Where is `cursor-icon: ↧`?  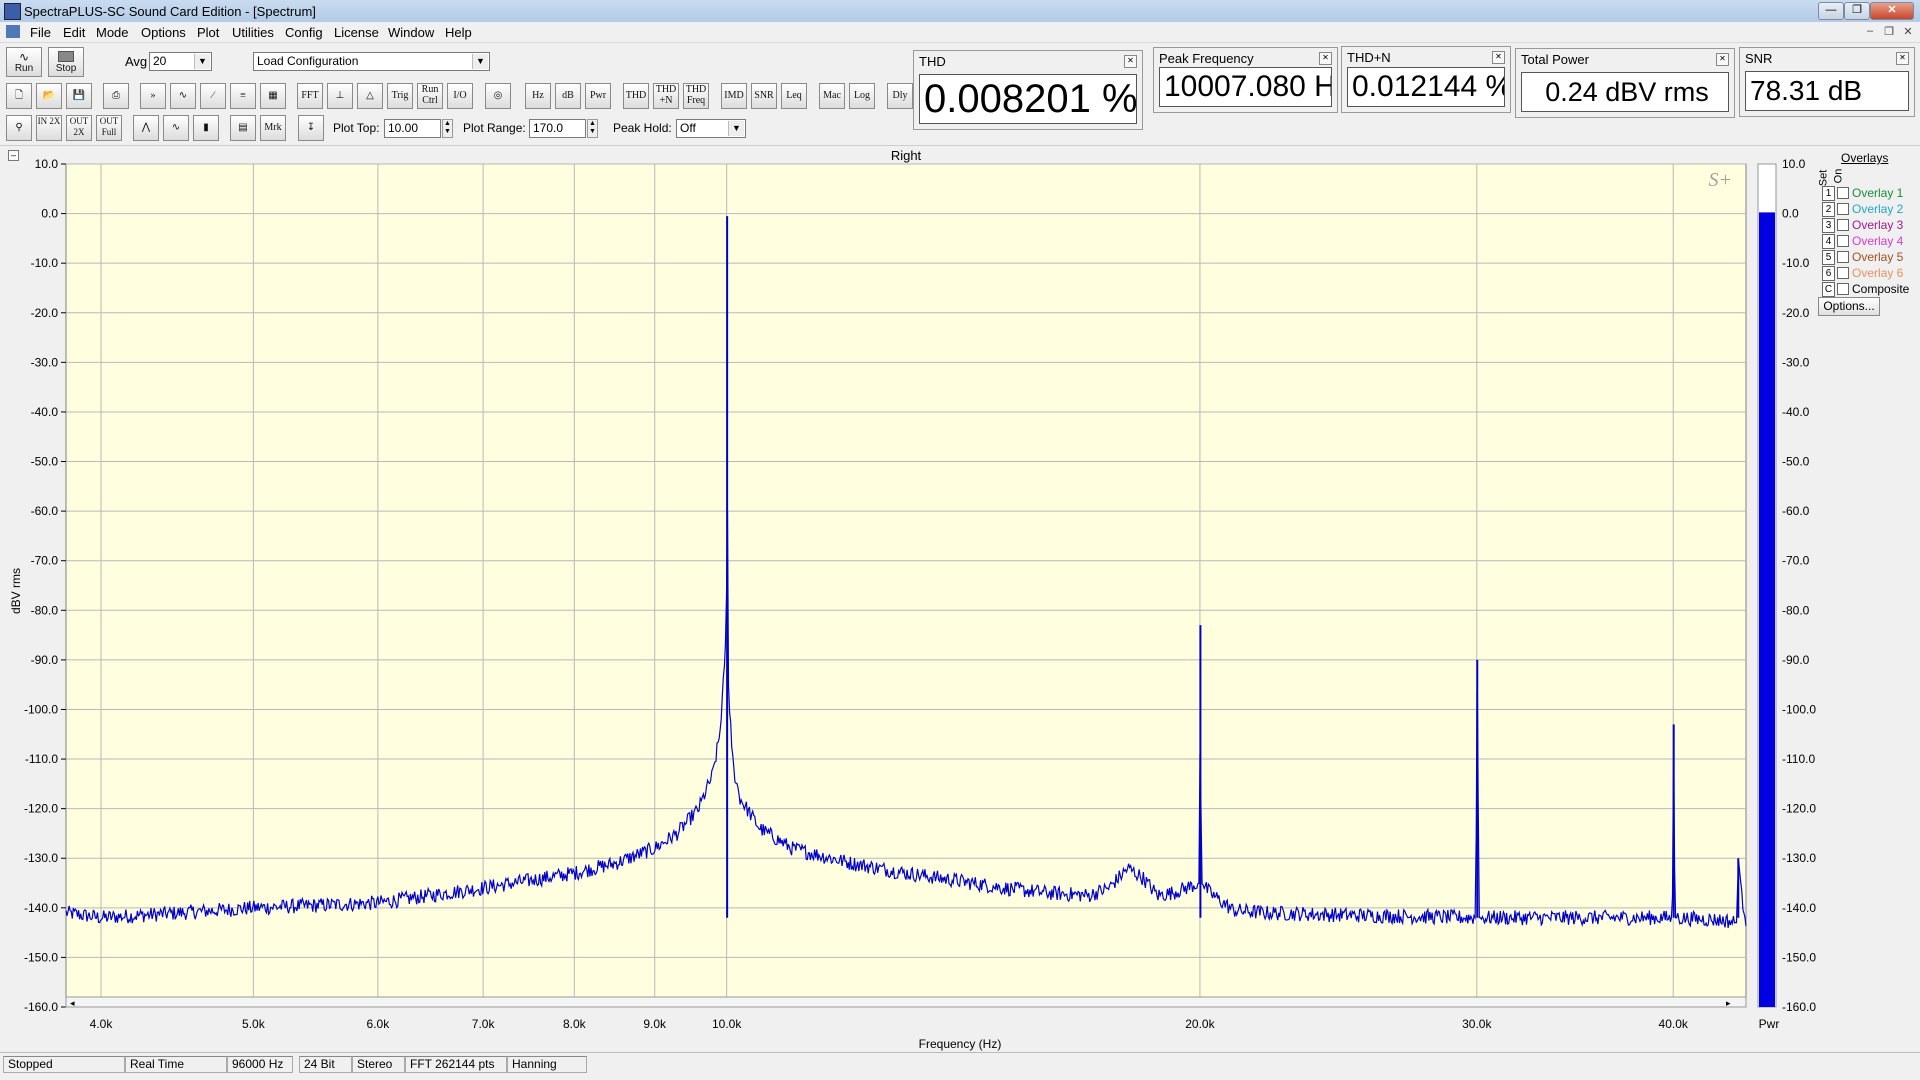
cursor-icon: ↧ is located at coordinates (311, 128).